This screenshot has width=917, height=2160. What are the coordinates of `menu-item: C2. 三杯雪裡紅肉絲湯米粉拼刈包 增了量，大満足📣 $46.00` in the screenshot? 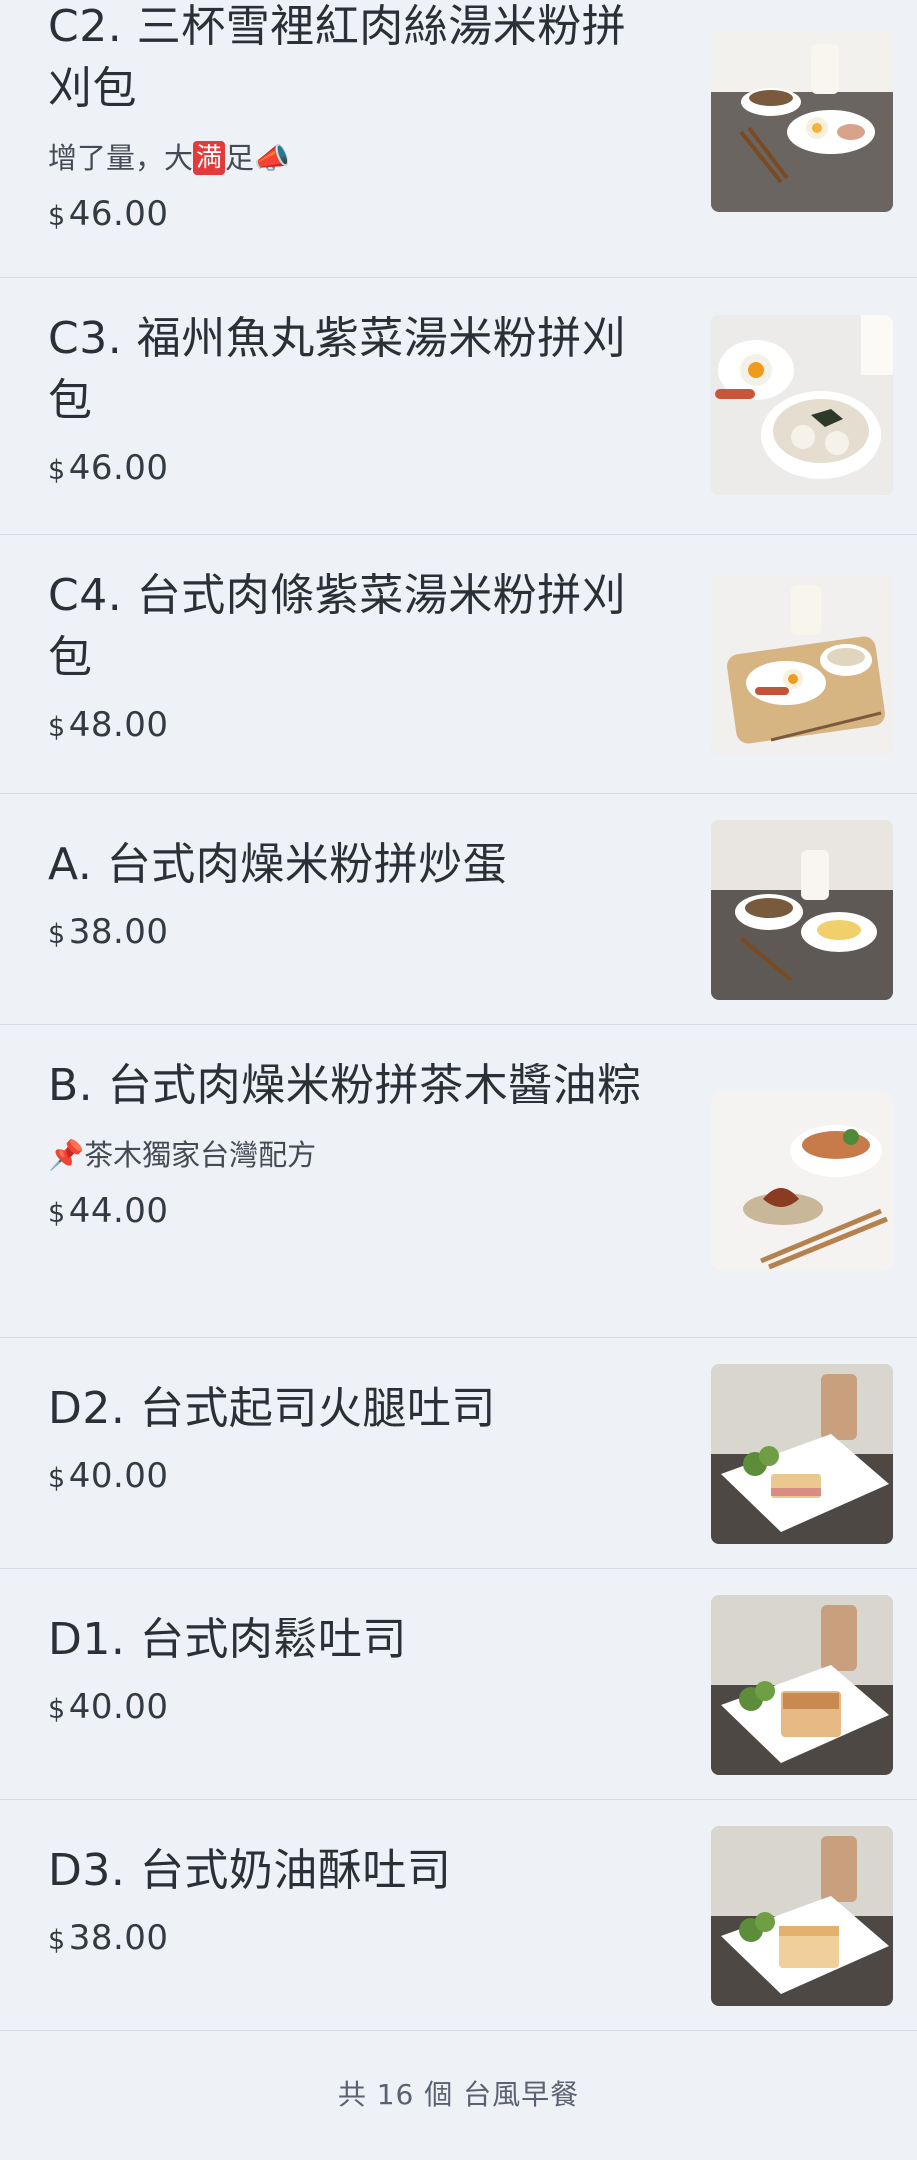 It's located at (458, 139).